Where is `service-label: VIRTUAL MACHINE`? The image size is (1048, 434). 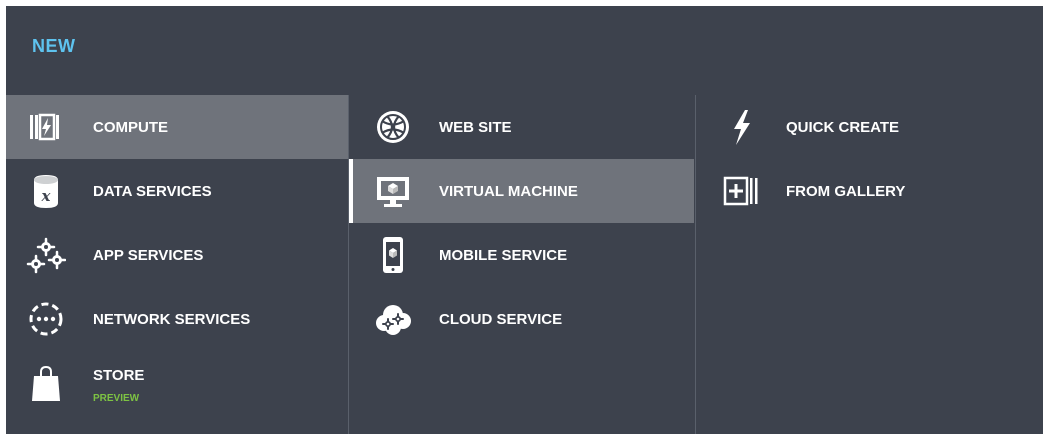 service-label: VIRTUAL MACHINE is located at coordinates (508, 191).